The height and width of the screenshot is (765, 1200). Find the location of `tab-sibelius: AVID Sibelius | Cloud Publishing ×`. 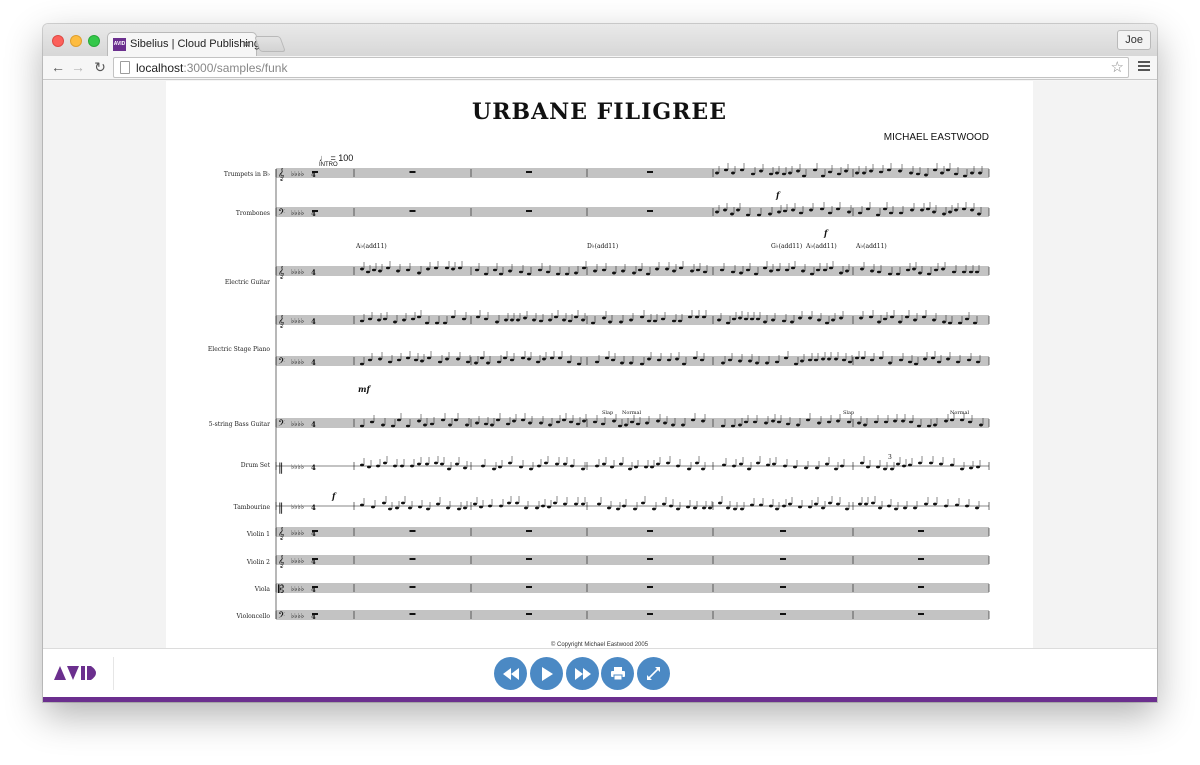

tab-sibelius: AVID Sibelius | Cloud Publishing × is located at coordinates (184, 44).